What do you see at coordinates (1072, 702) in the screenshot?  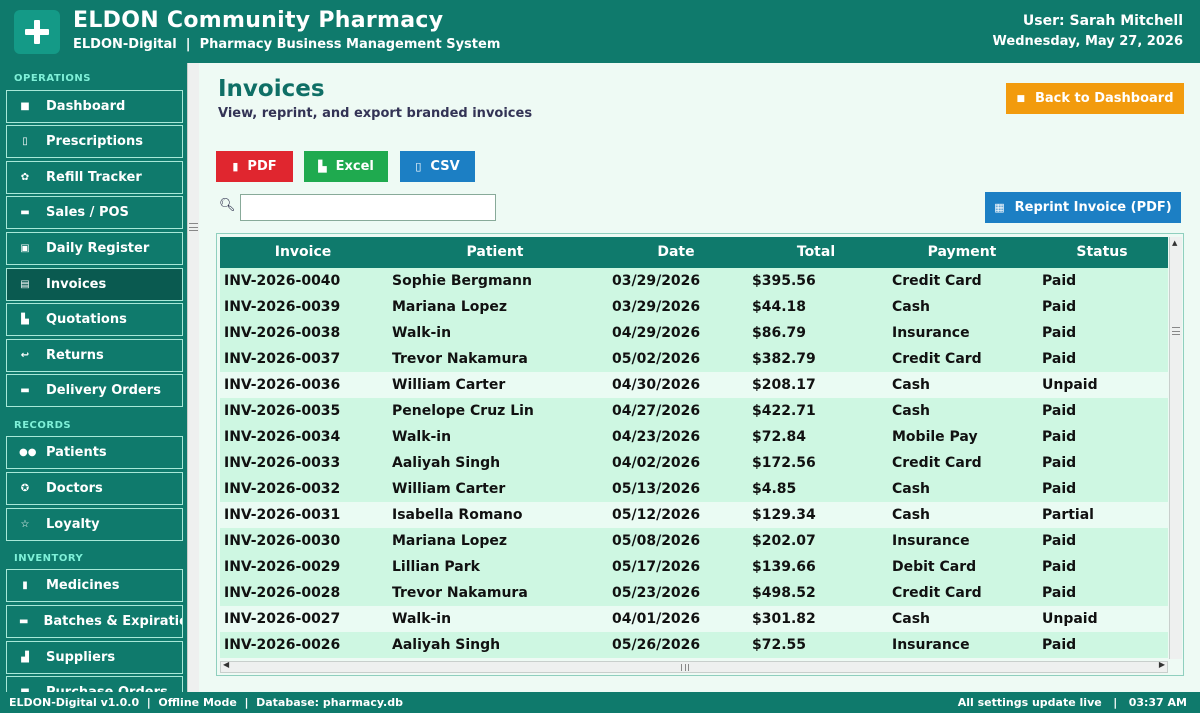 I see `status-bar-time: All settings update live | 03:37 AM` at bounding box center [1072, 702].